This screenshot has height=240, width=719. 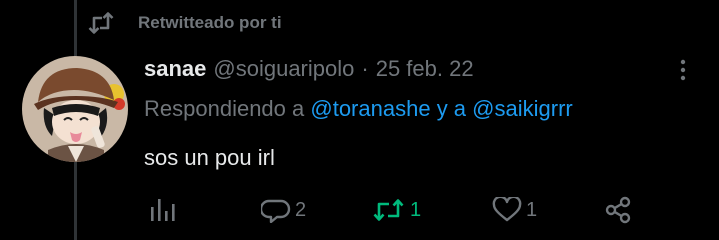 What do you see at coordinates (522, 108) in the screenshot?
I see `mention-link: @saikigrrr` at bounding box center [522, 108].